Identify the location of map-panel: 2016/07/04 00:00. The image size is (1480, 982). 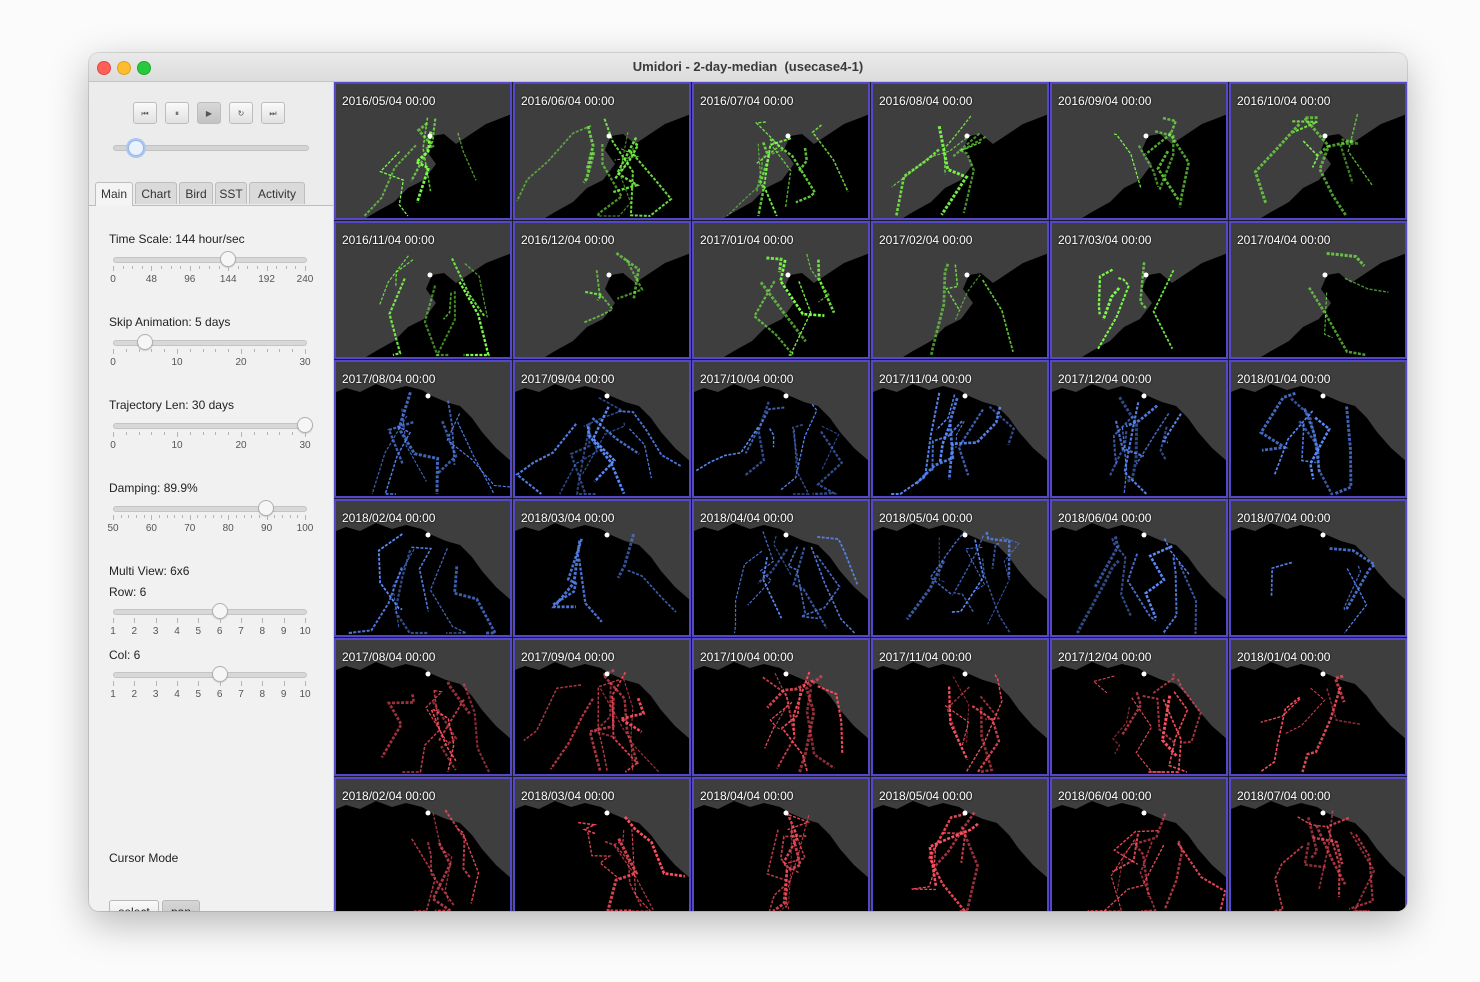
(781, 151).